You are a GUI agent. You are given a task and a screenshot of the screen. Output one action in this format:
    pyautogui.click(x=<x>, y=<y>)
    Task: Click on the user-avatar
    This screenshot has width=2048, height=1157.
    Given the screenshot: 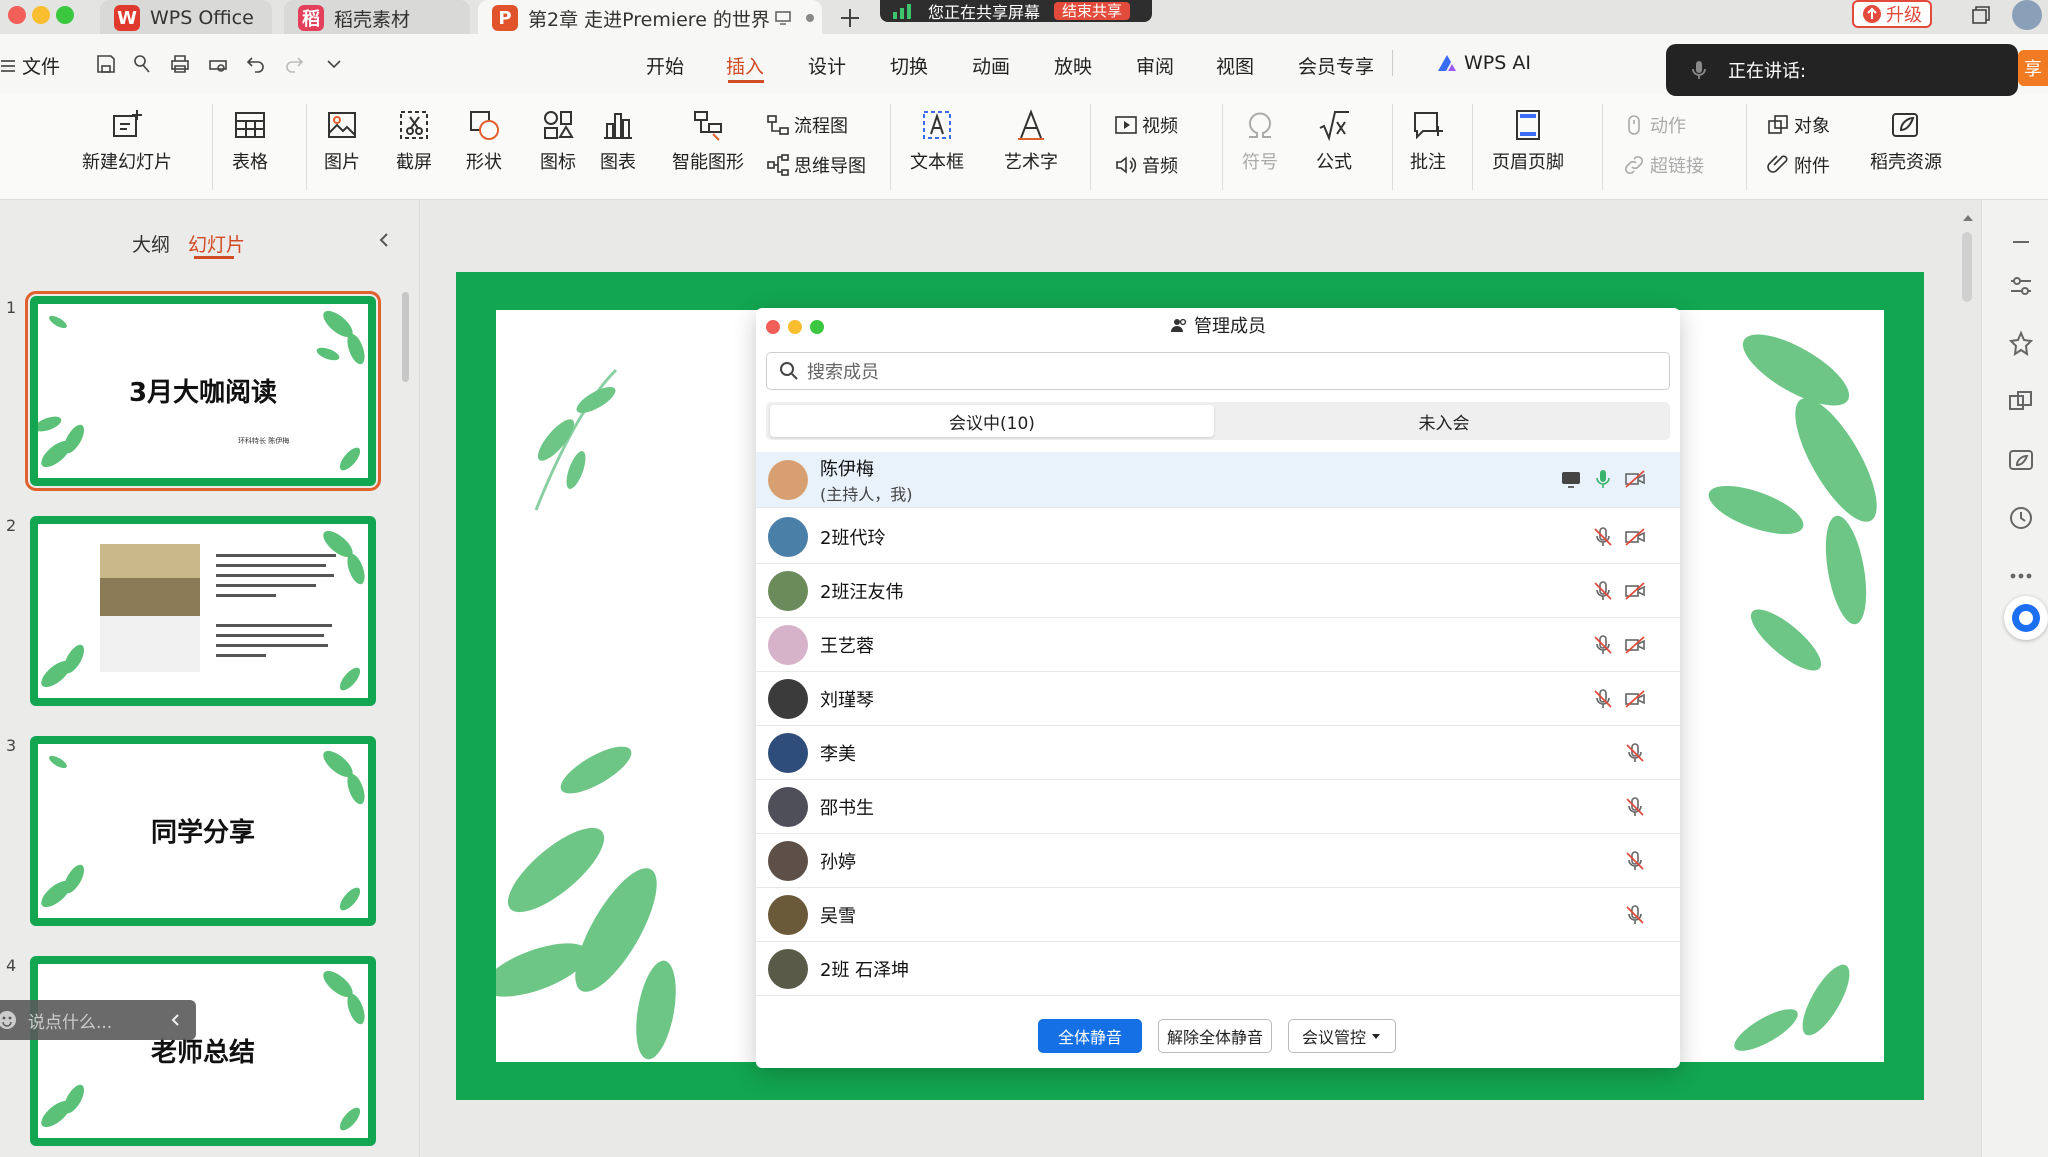 What is the action you would take?
    pyautogui.click(x=2027, y=15)
    